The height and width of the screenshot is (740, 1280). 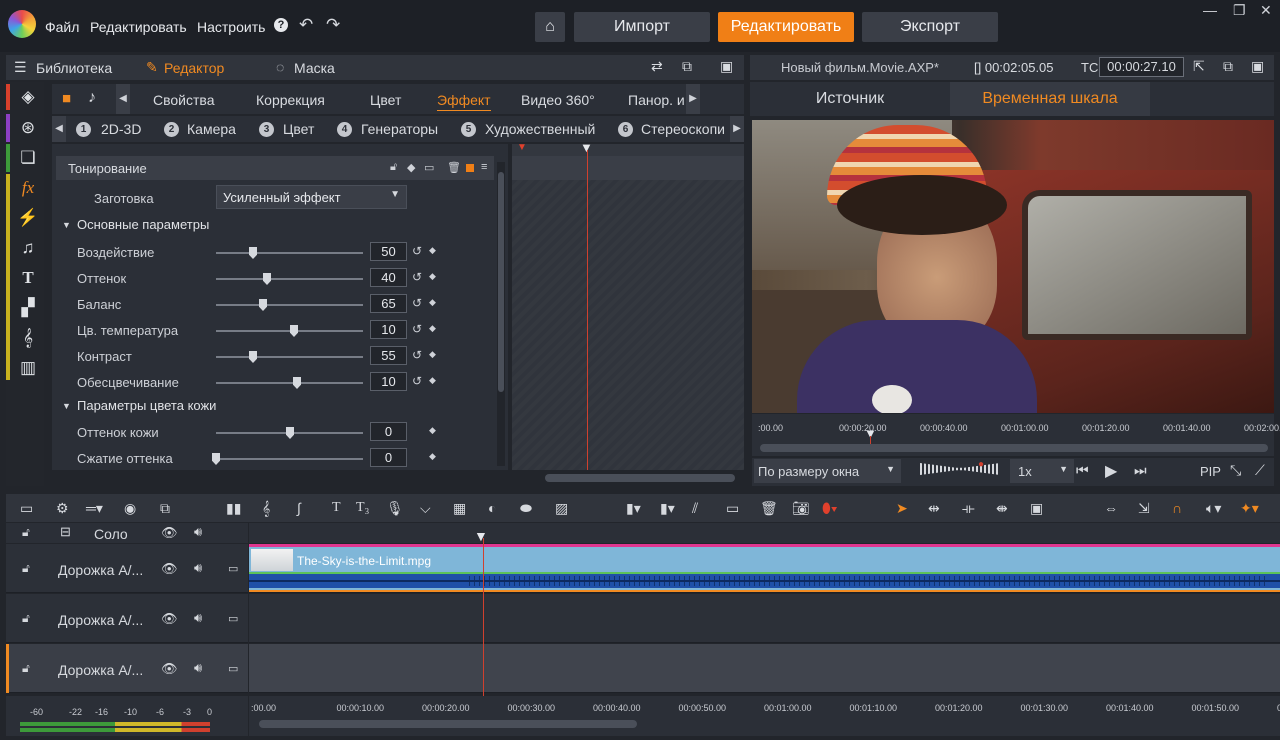 What do you see at coordinates (657, 66) in the screenshot?
I see `swap-icon: ⇄` at bounding box center [657, 66].